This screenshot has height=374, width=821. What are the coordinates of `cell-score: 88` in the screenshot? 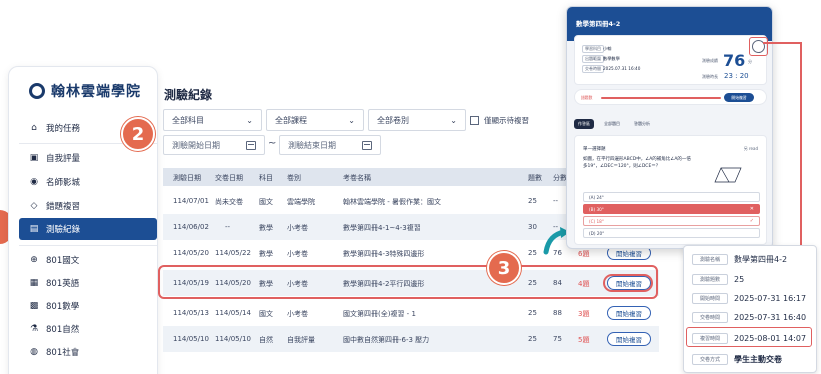 It's located at (557, 313).